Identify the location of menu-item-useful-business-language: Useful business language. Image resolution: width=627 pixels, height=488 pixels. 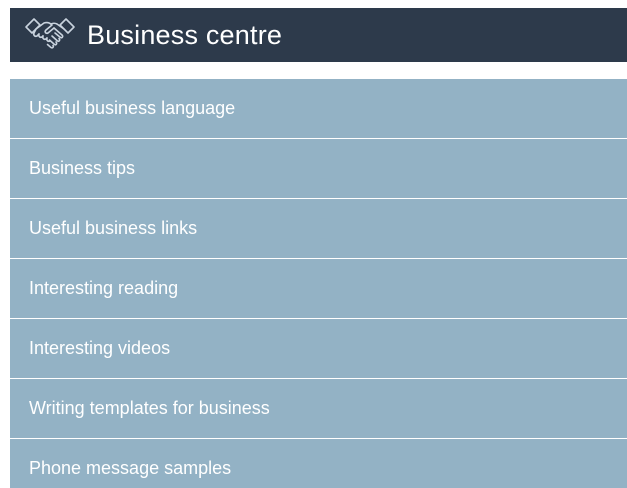
(318, 109).